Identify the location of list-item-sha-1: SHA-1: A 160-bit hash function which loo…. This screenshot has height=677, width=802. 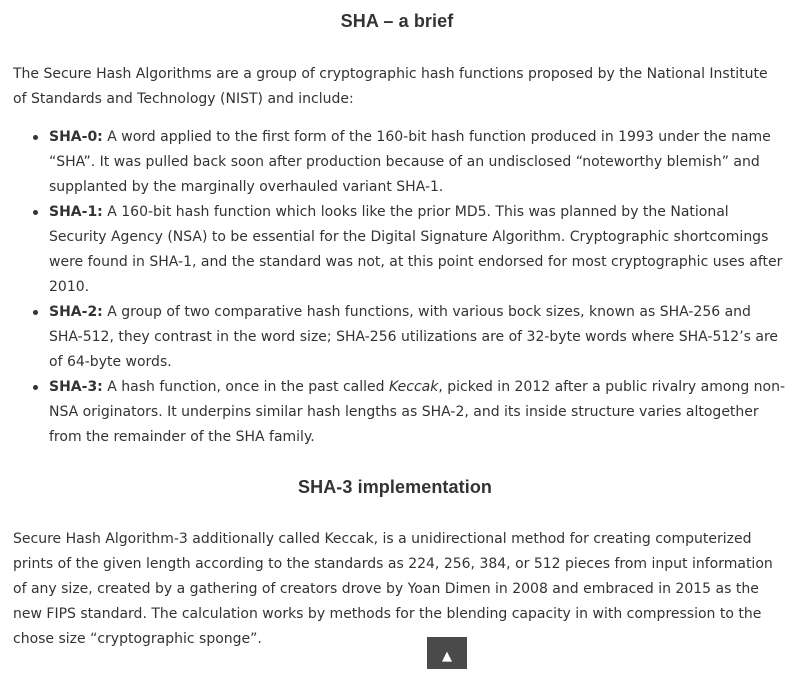
(411, 250).